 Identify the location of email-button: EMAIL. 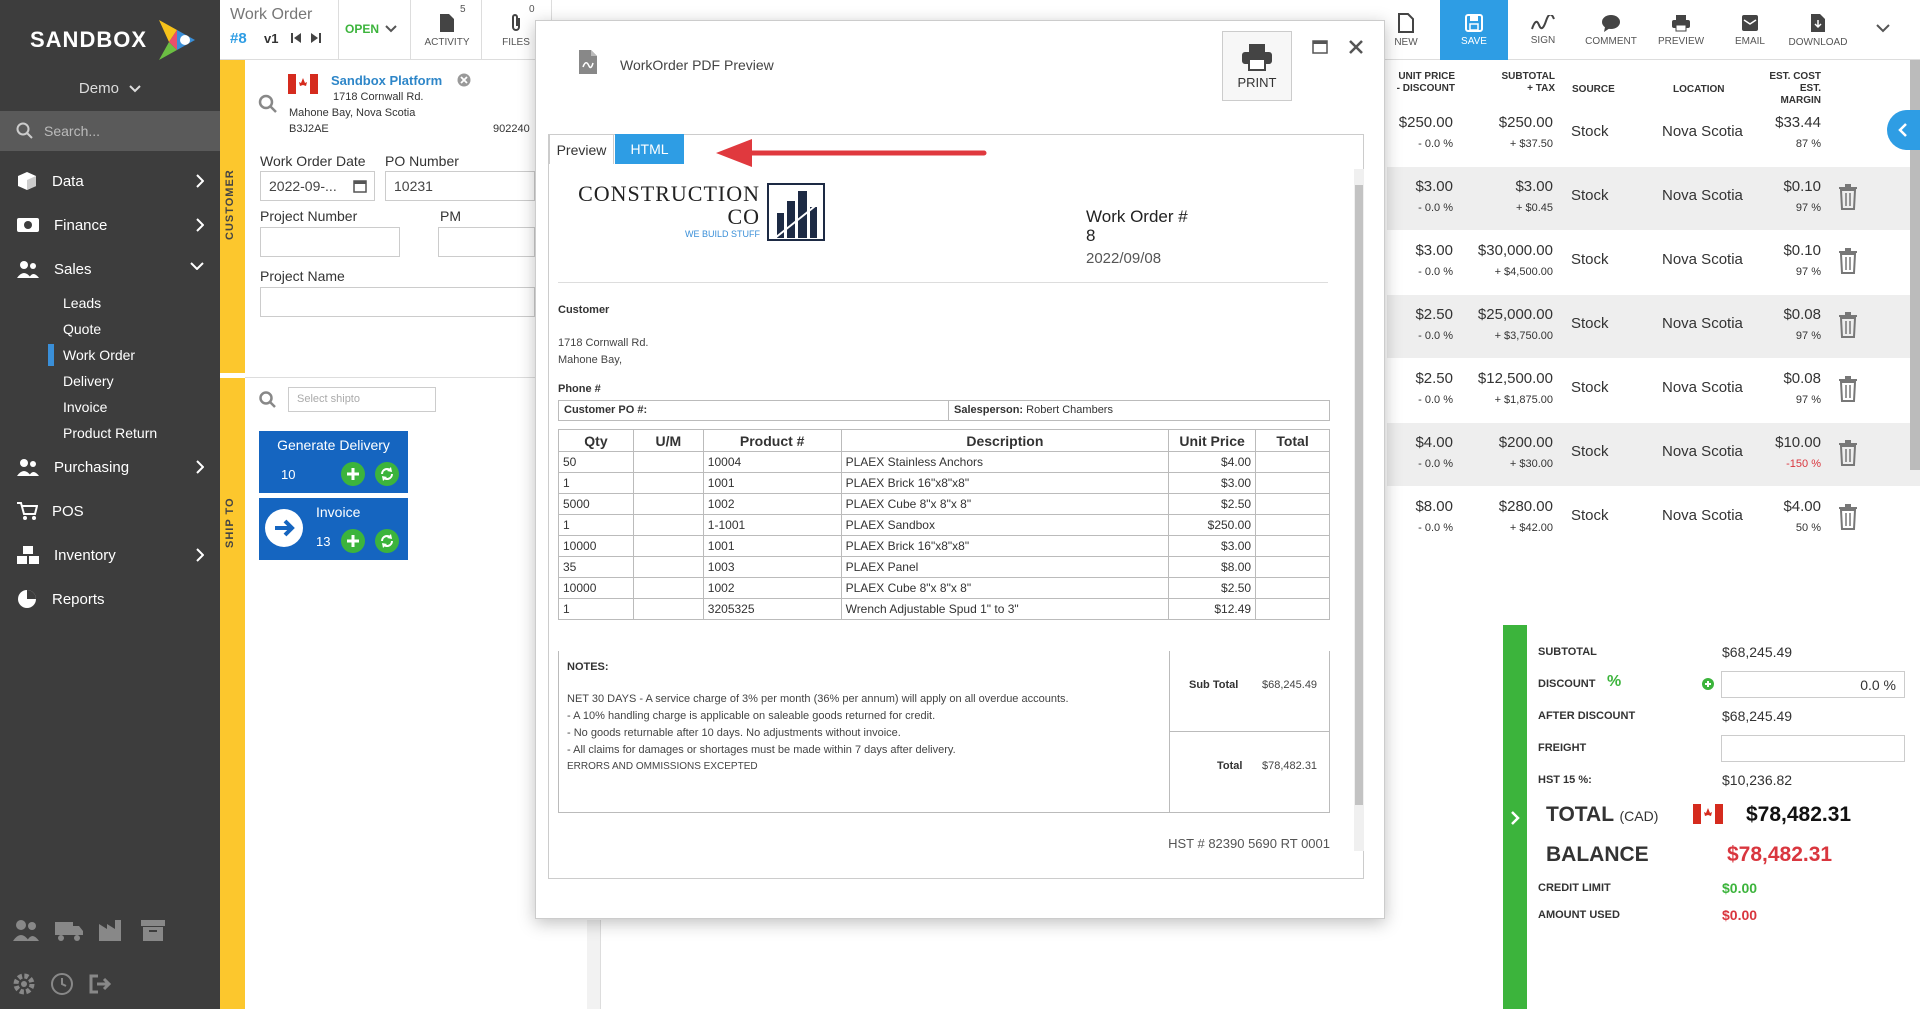
(1750, 30).